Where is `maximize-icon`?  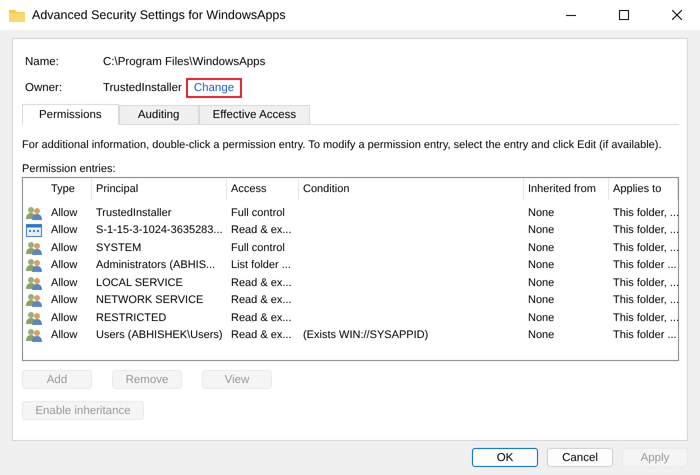 maximize-icon is located at coordinates (624, 15).